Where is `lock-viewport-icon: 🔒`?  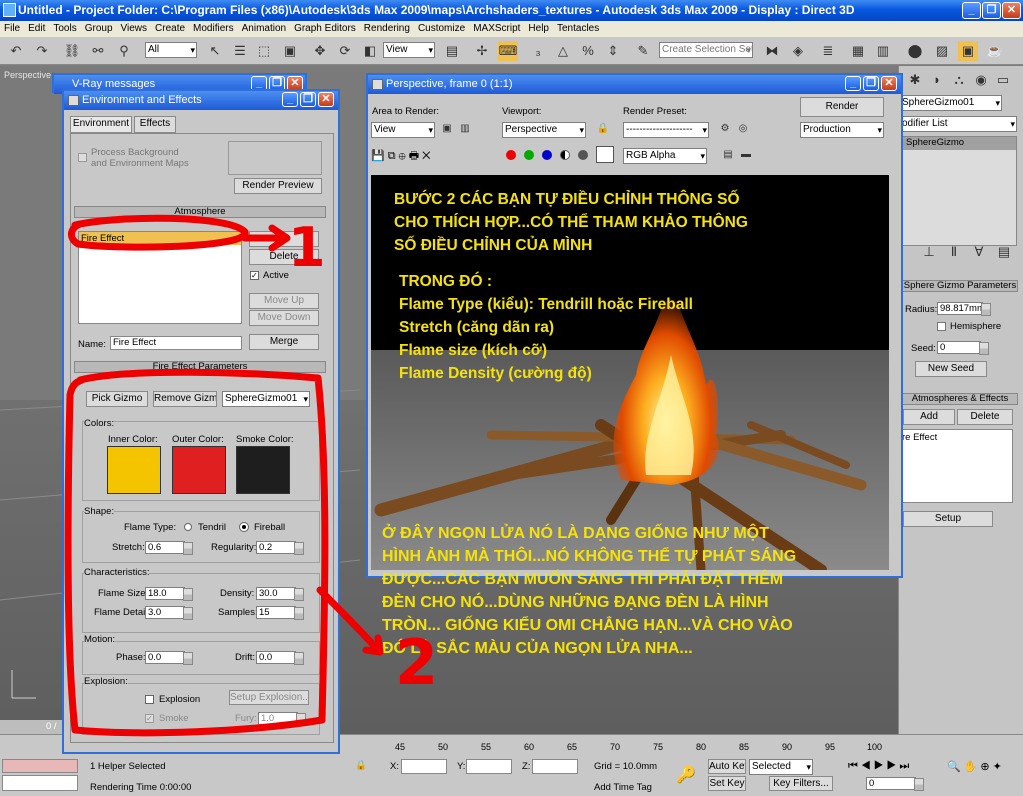 lock-viewport-icon: 🔒 is located at coordinates (603, 129).